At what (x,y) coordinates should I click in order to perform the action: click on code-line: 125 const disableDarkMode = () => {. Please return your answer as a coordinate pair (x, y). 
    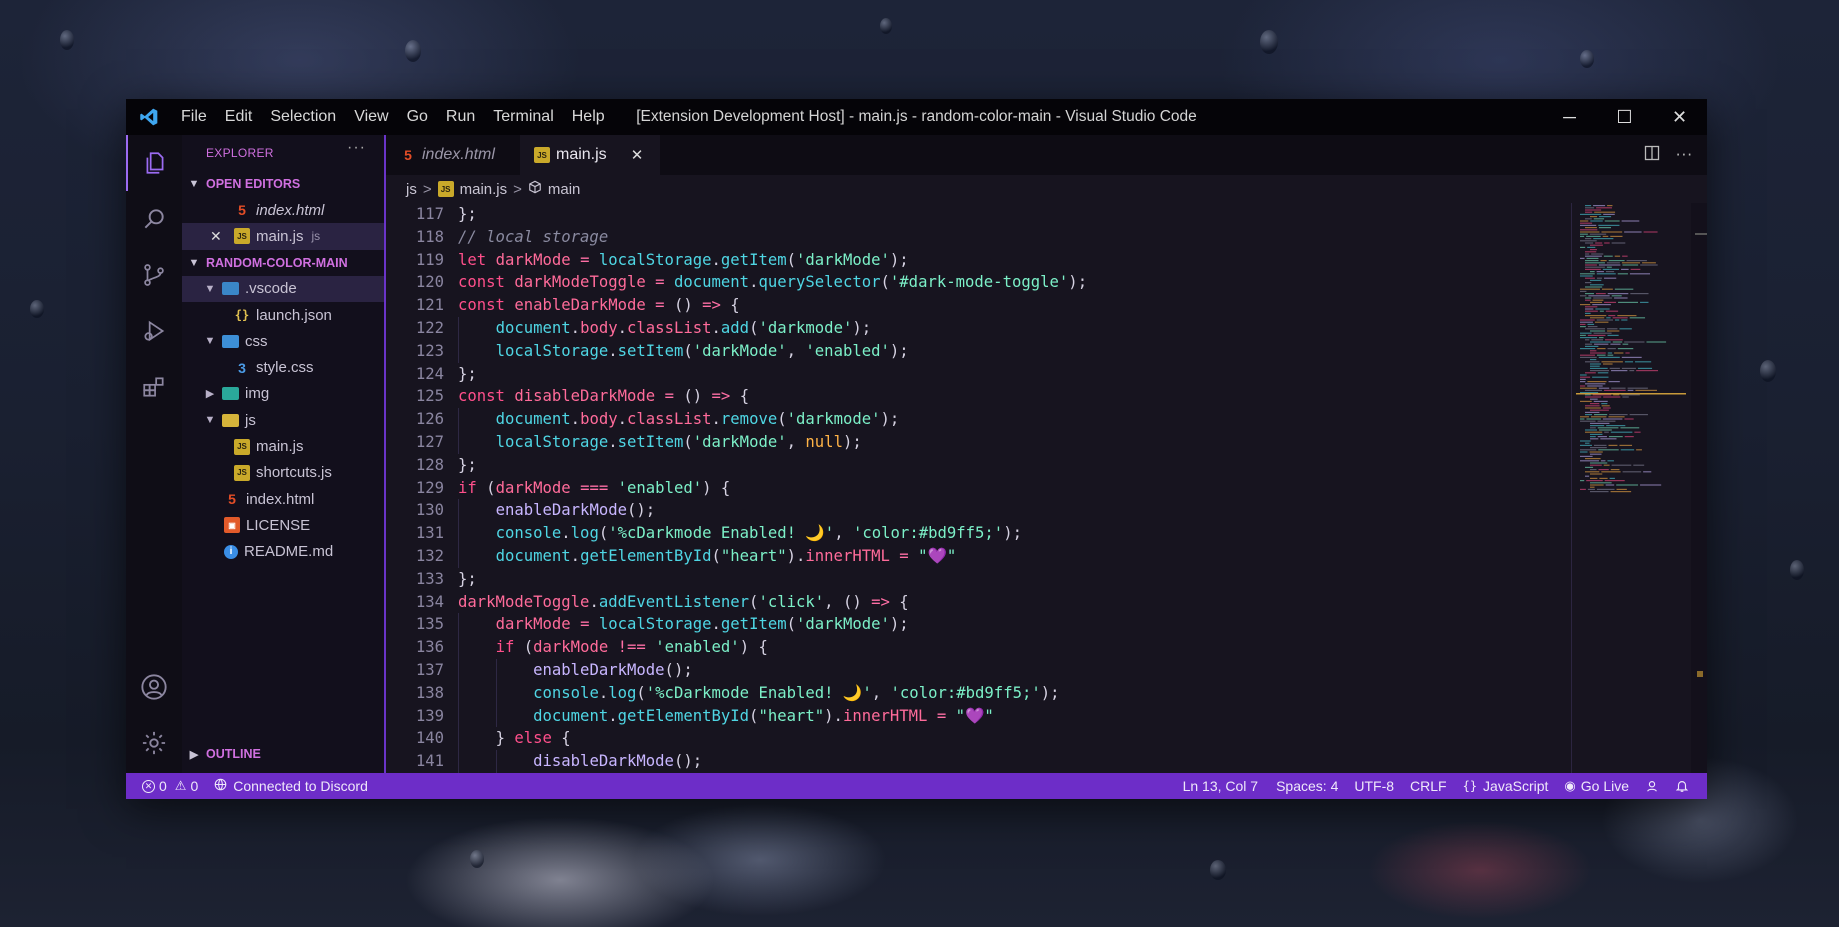
    Looking at the image, I should click on (978, 396).